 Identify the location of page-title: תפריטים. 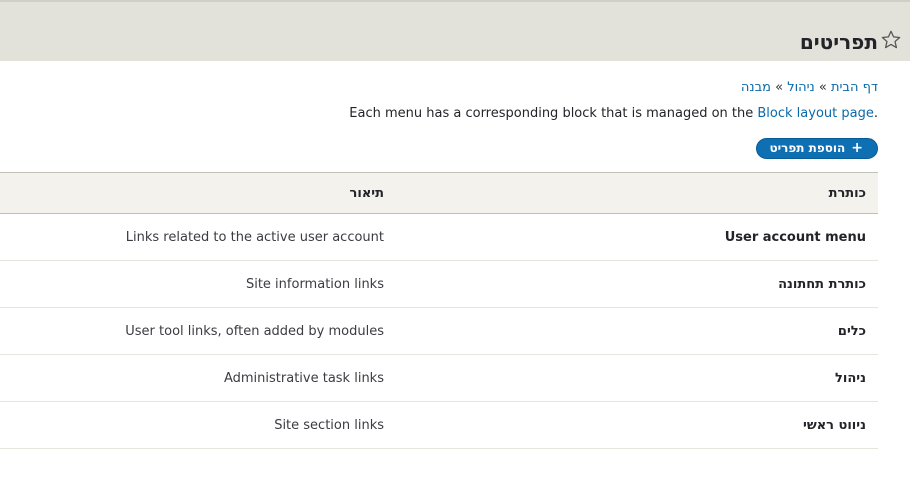
(838, 42).